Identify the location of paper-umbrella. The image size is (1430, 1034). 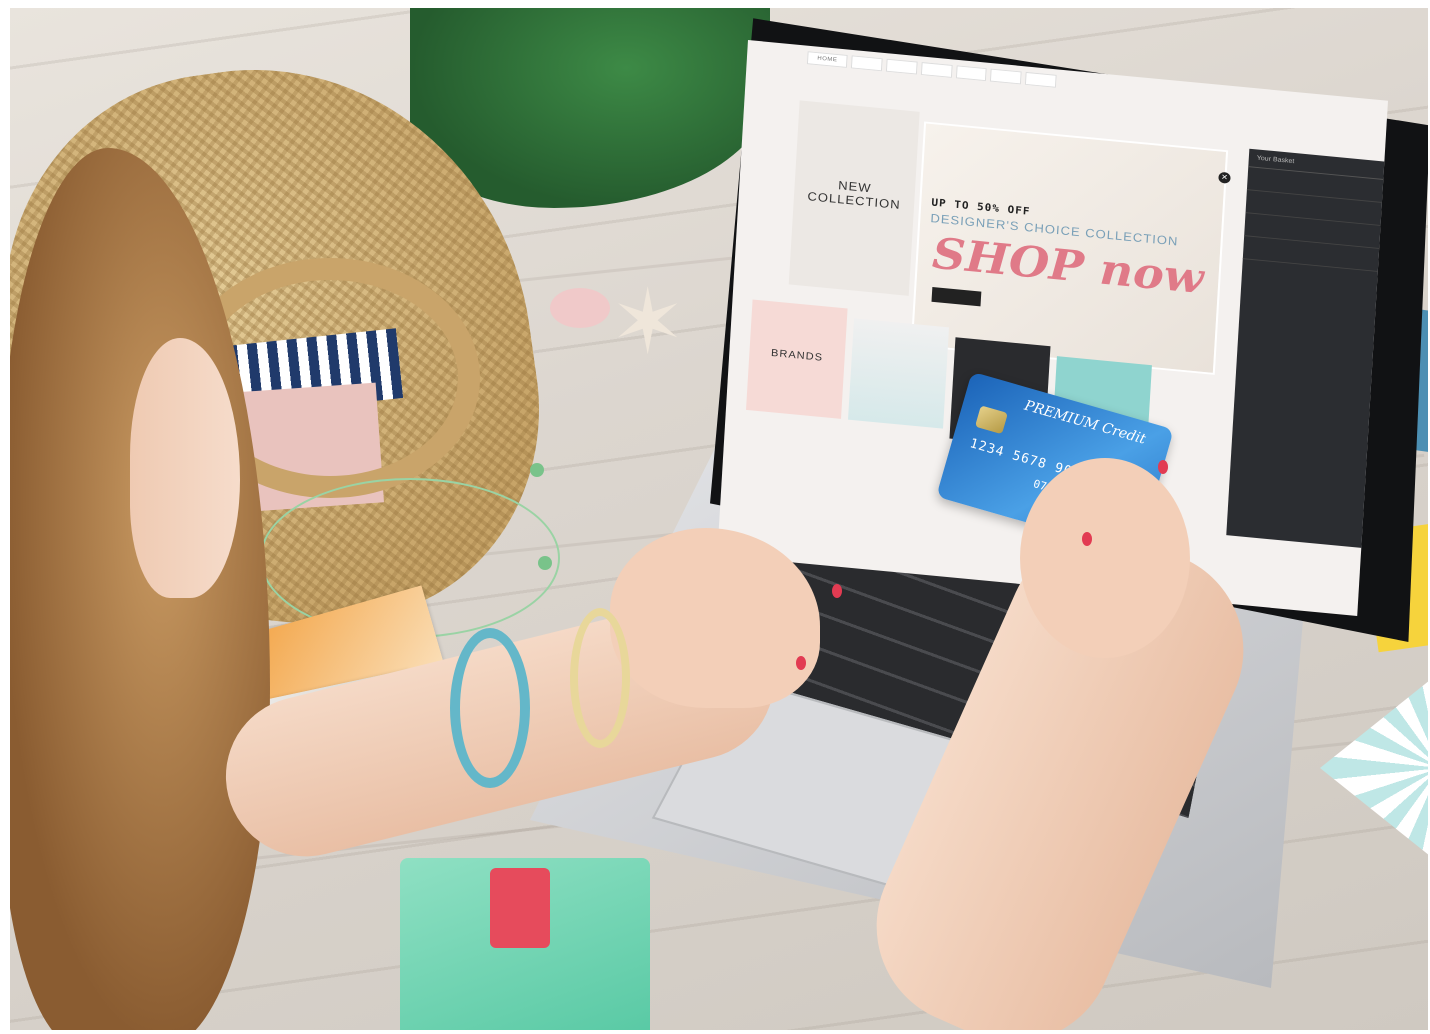
(1374, 768).